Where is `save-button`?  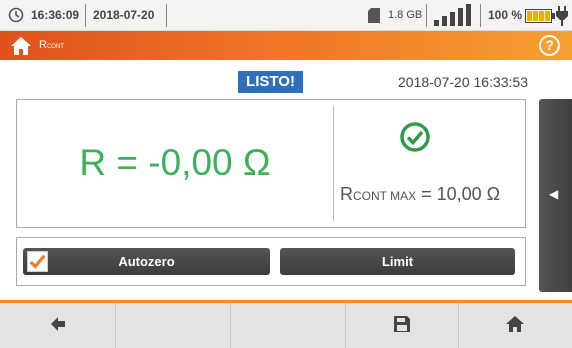 save-button is located at coordinates (402, 325).